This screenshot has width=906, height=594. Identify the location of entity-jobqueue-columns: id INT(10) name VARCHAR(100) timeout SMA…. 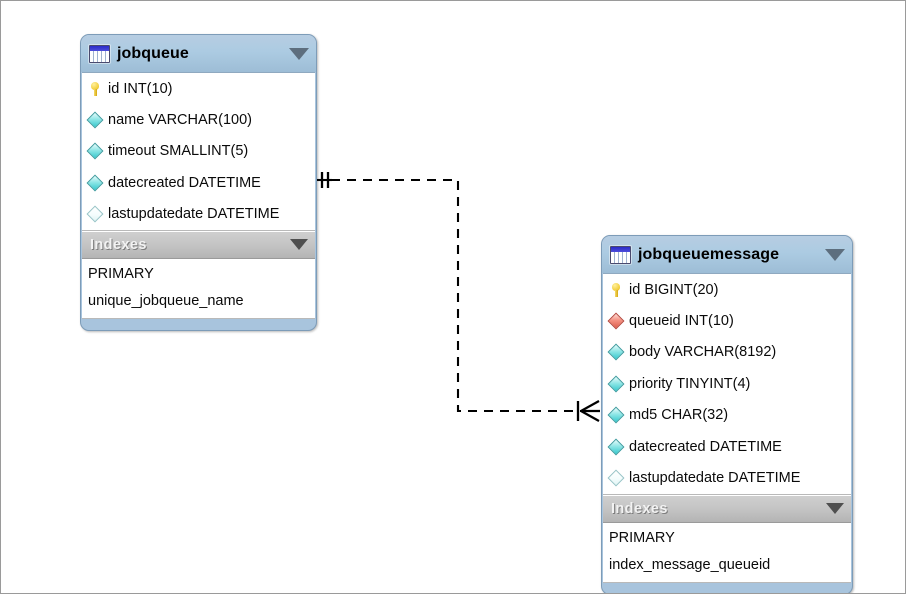
(198, 151).